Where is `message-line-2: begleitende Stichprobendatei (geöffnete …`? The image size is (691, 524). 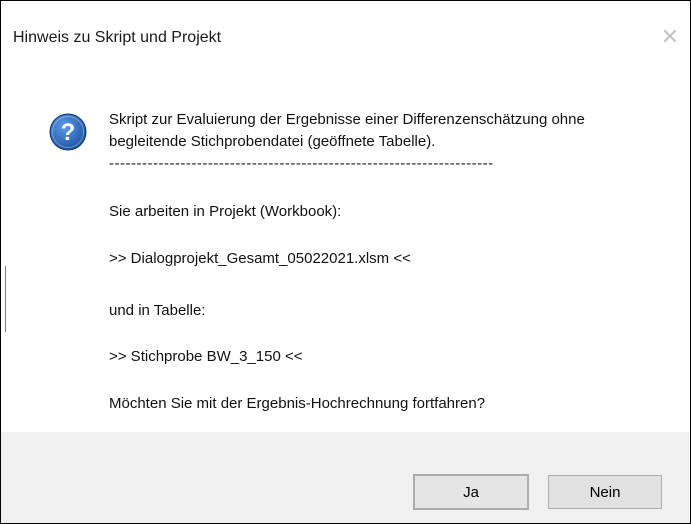
message-line-2: begleitende Stichprobendatei (geöffnete … is located at coordinates (272, 141).